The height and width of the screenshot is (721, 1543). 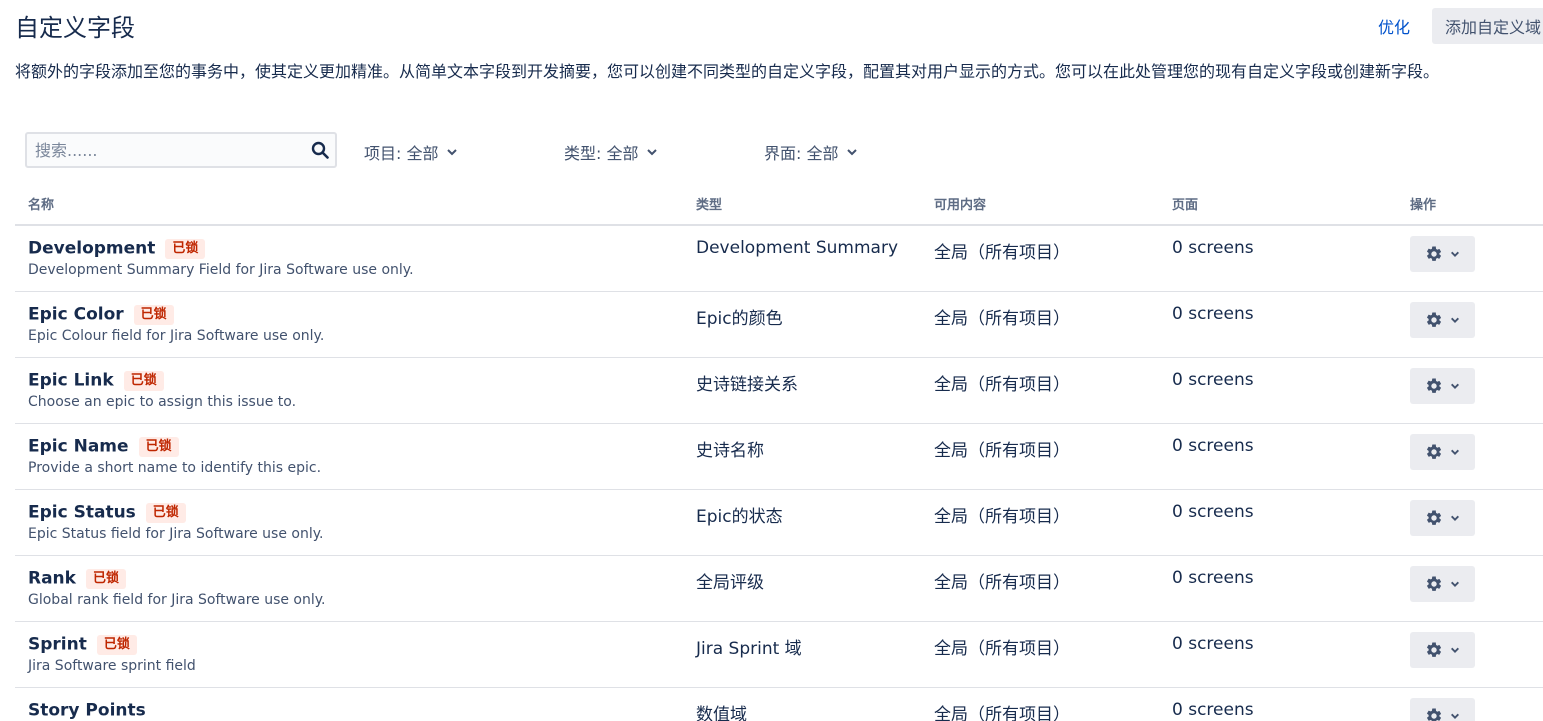 What do you see at coordinates (71, 380) in the screenshot?
I see `field-name: Epic Link` at bounding box center [71, 380].